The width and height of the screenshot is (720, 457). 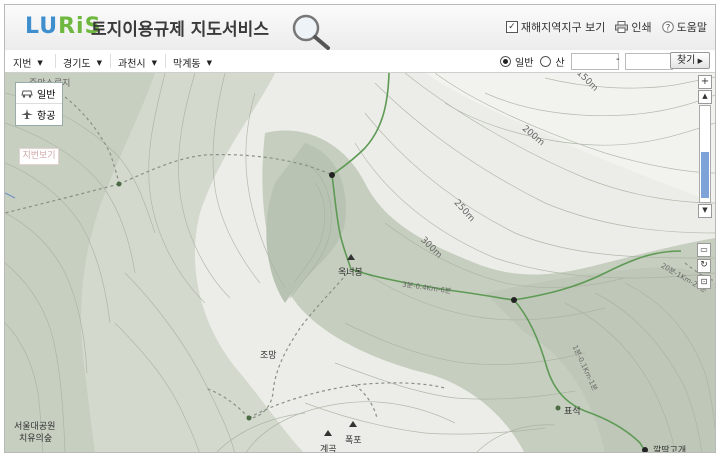 What do you see at coordinates (705, 211) in the screenshot?
I see `zoom-down-arrow-icon: ▼` at bounding box center [705, 211].